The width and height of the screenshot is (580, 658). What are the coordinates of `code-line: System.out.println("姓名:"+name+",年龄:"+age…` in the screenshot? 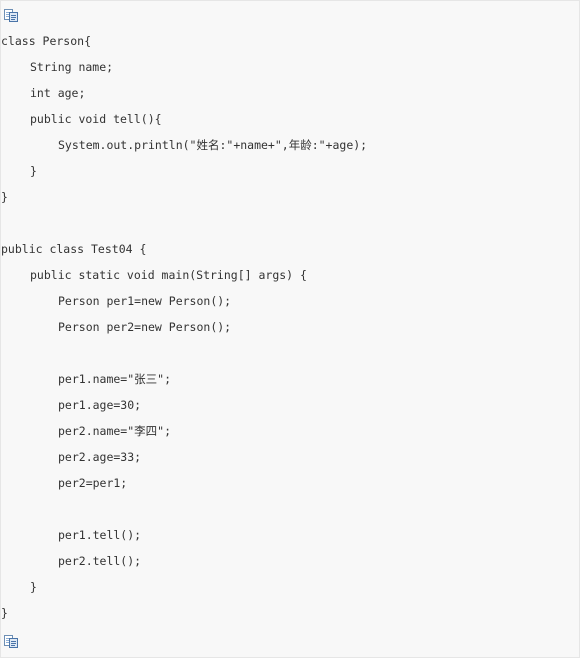 It's located at (213, 145).